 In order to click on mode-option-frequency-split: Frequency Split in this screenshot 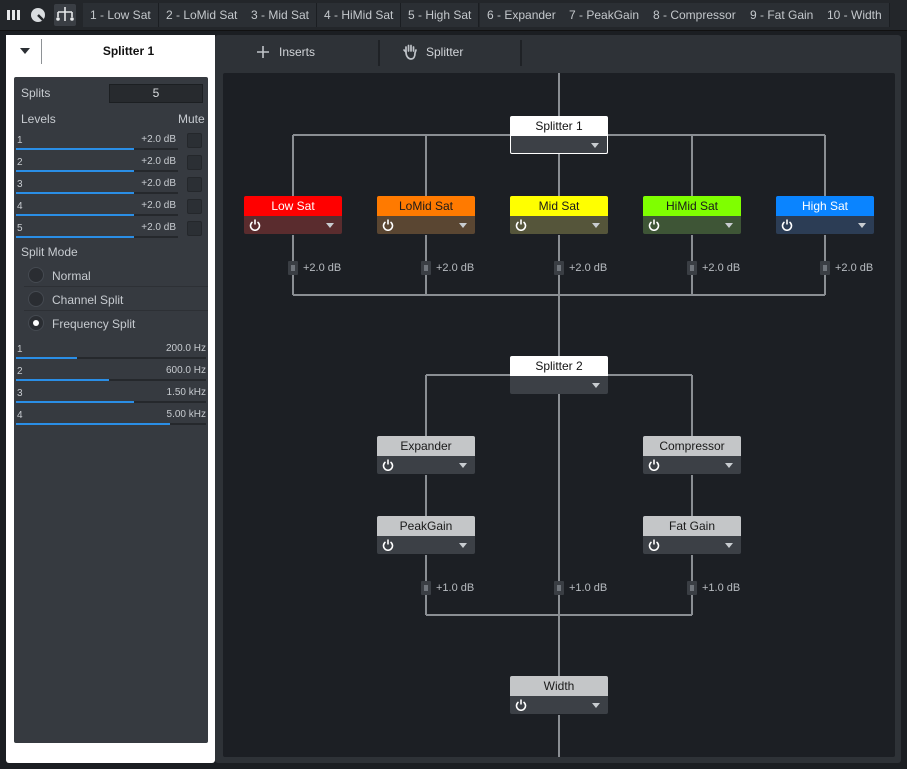, I will do `click(111, 323)`.